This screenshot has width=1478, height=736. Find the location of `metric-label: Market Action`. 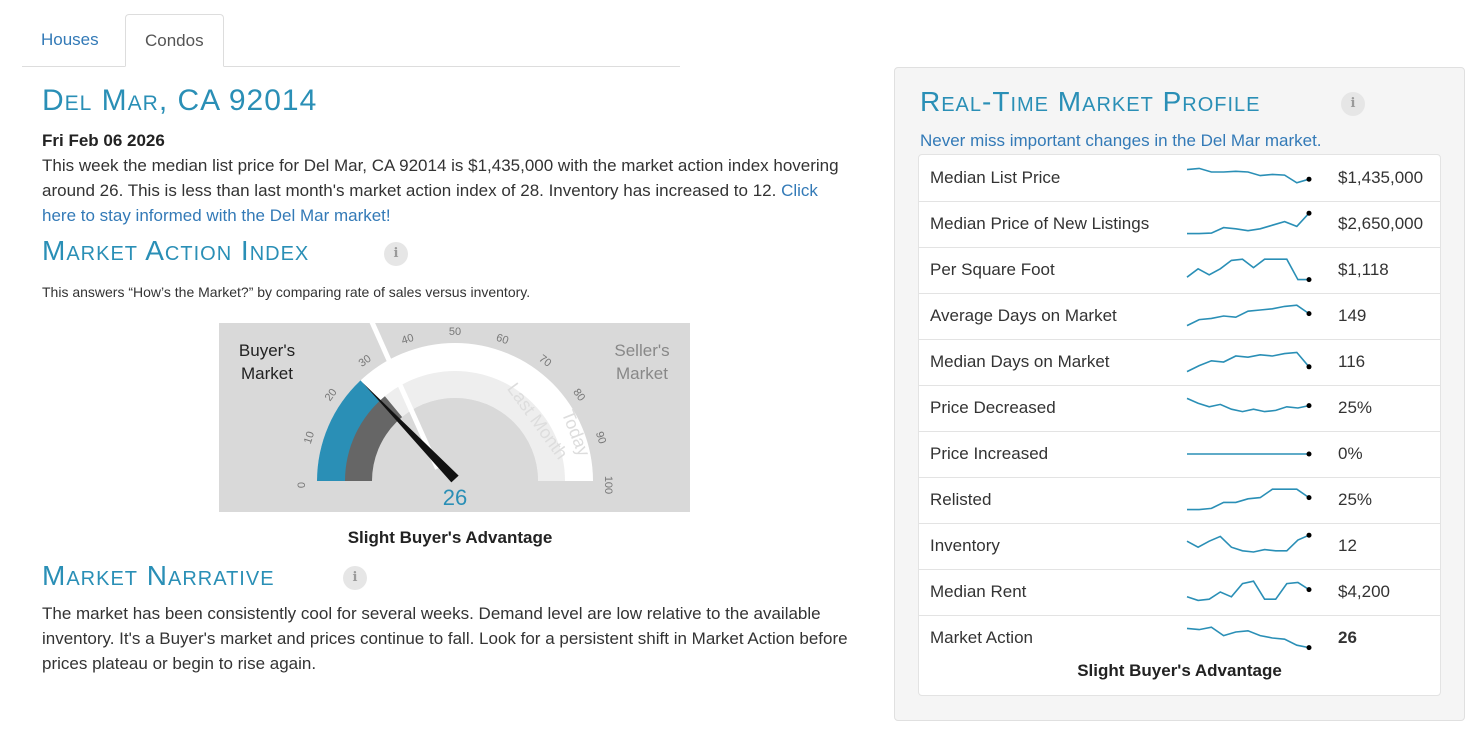

metric-label: Market Action is located at coordinates (981, 637).